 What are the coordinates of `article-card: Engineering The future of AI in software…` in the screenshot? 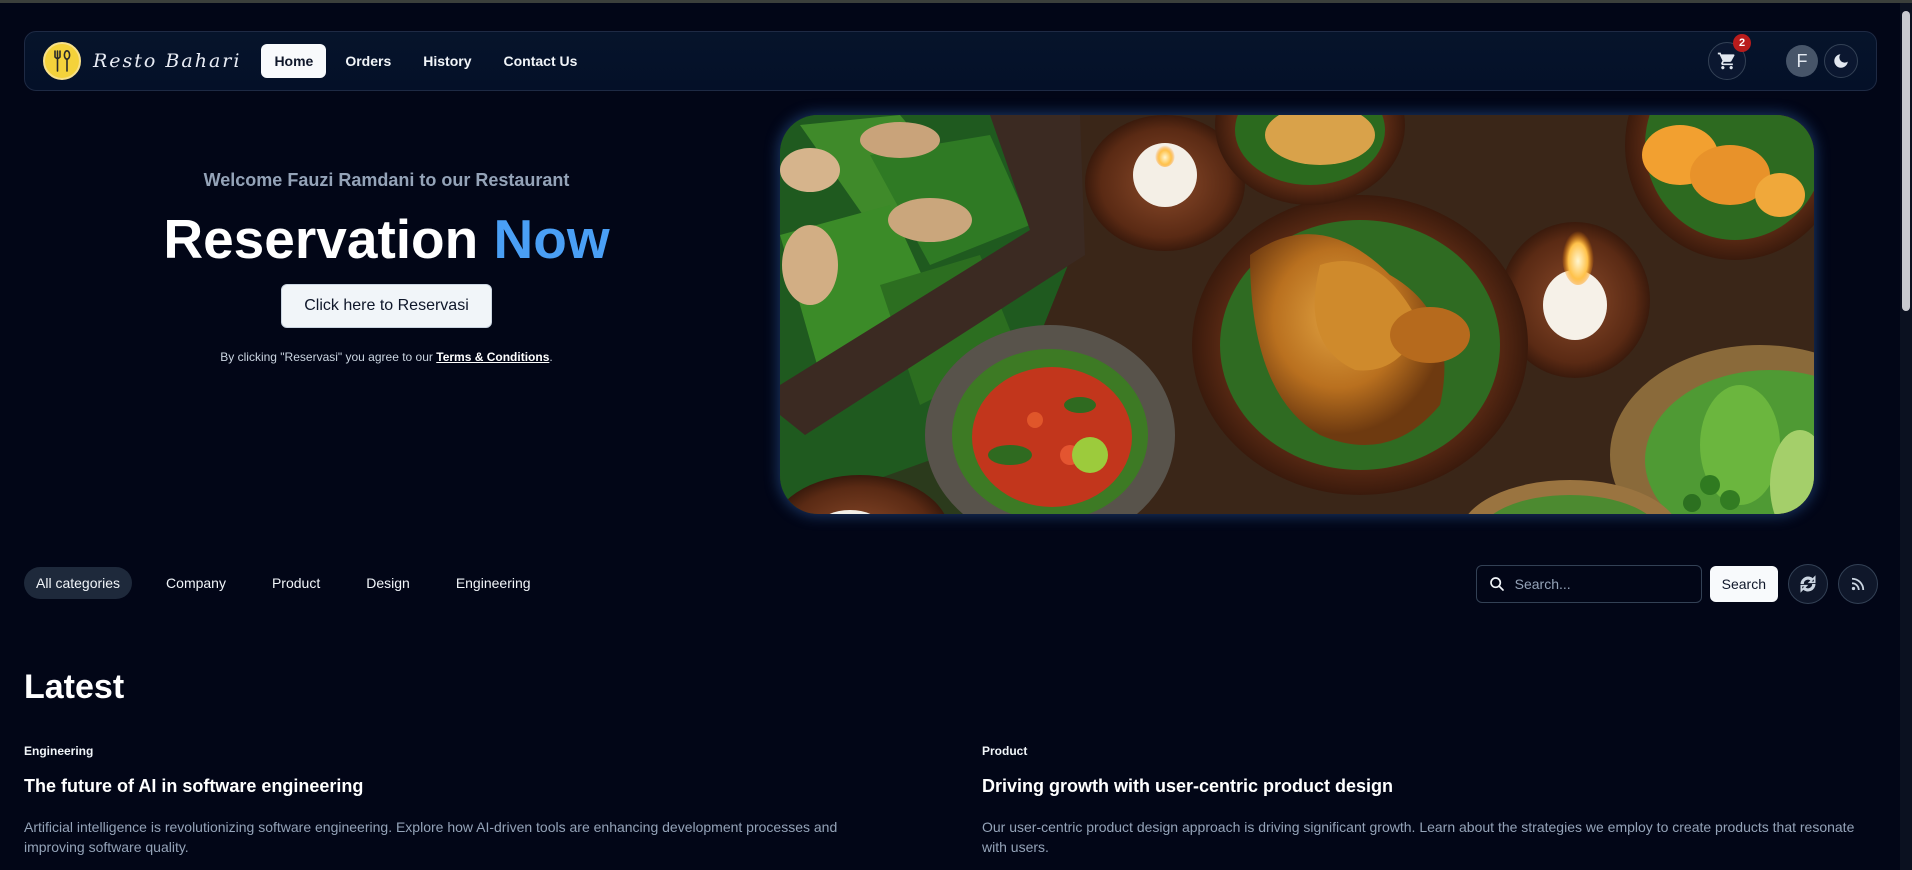 It's located at (454, 801).